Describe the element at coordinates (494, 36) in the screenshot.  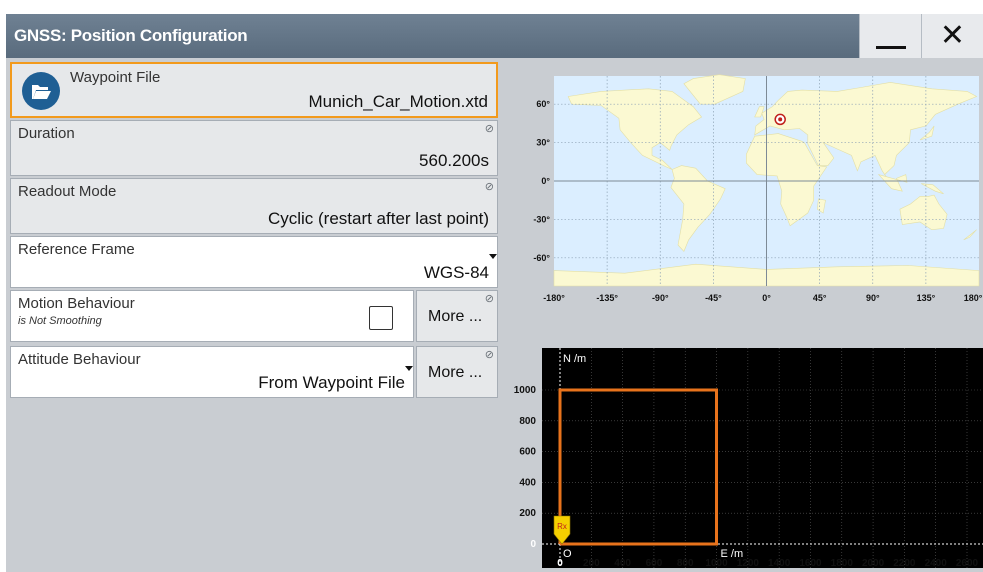
I see `title-bar: GNSS: Position Configuration ✕` at that location.